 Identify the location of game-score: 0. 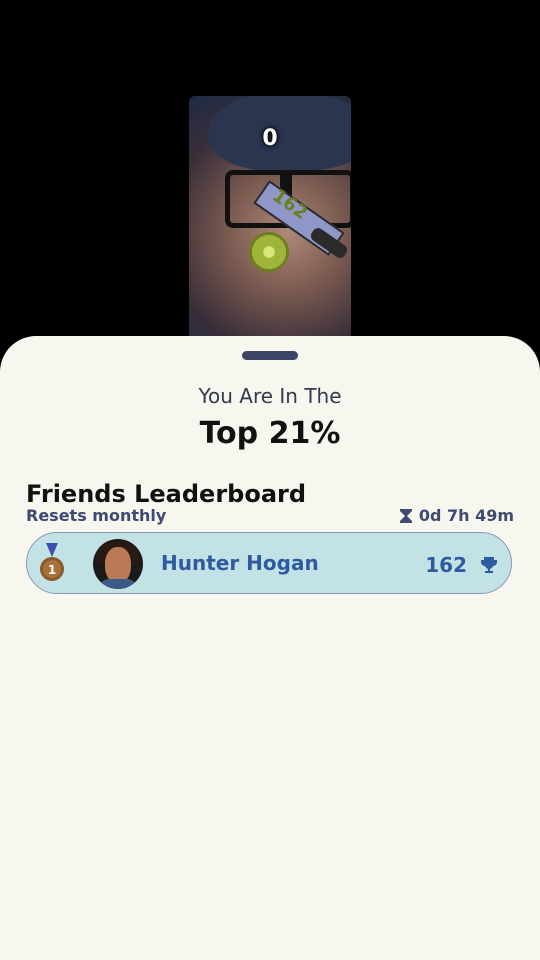
(270, 138).